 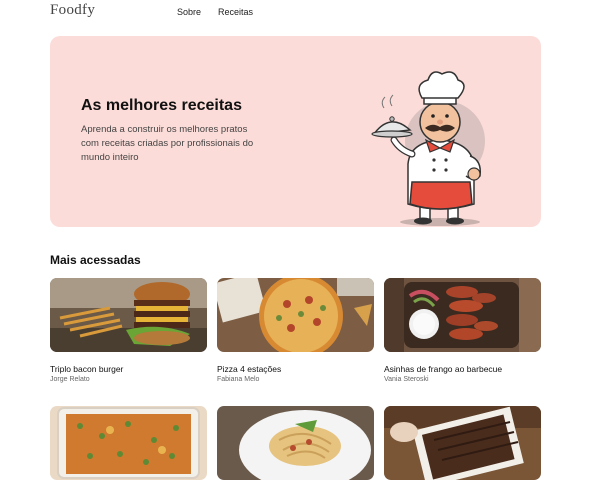 What do you see at coordinates (128, 443) in the screenshot?
I see `recipe-image-lasagna` at bounding box center [128, 443].